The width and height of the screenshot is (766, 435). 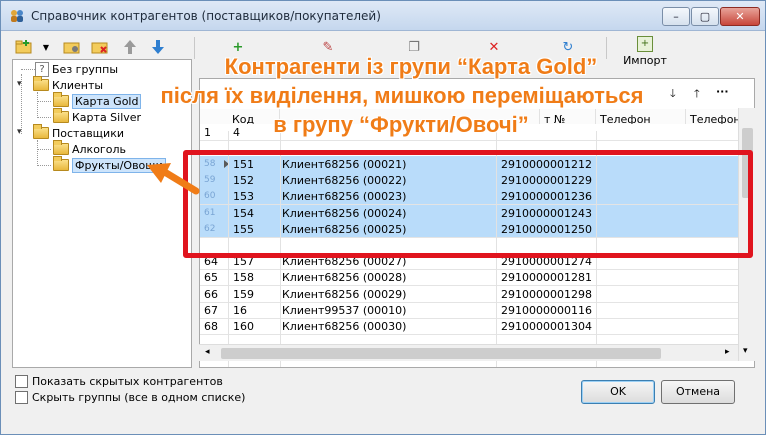 What do you see at coordinates (470, 310) in the screenshot?
I see `table-row: 67 16 Клиент99537 (00010) 2910000000116` at bounding box center [470, 310].